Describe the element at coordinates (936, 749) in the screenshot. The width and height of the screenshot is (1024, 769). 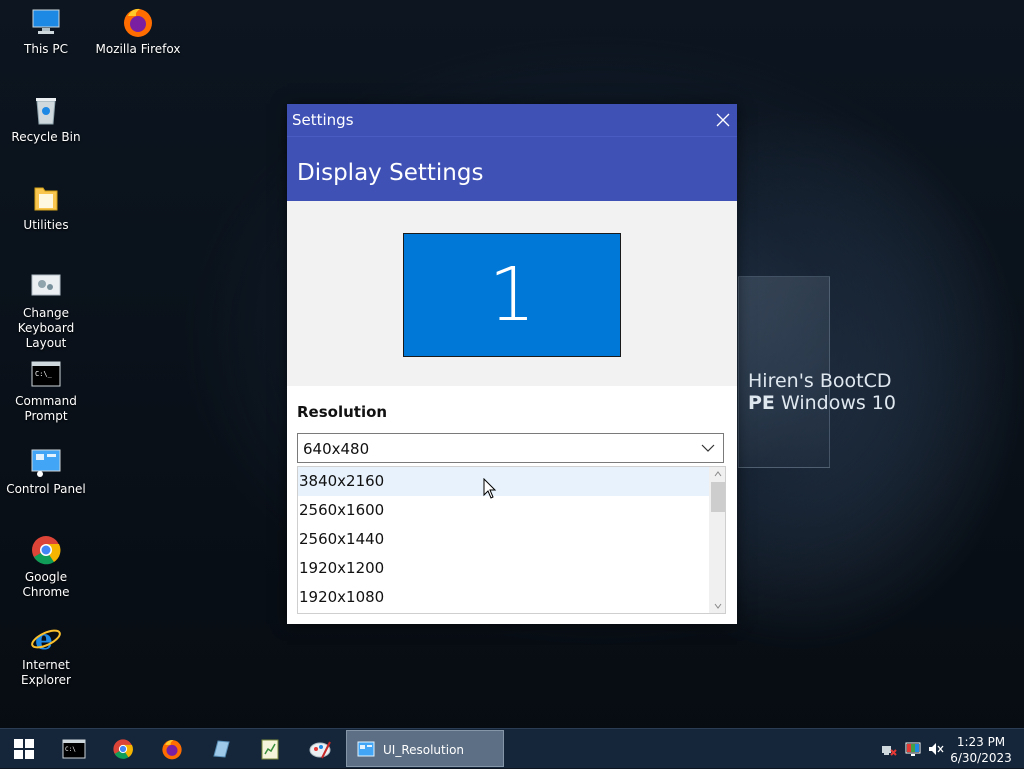
I see `volume-muted-icon` at that location.